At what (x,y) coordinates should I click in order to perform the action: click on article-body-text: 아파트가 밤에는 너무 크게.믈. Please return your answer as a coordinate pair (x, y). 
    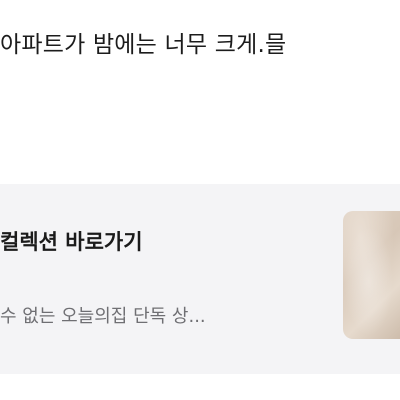
    Looking at the image, I should click on (143, 45).